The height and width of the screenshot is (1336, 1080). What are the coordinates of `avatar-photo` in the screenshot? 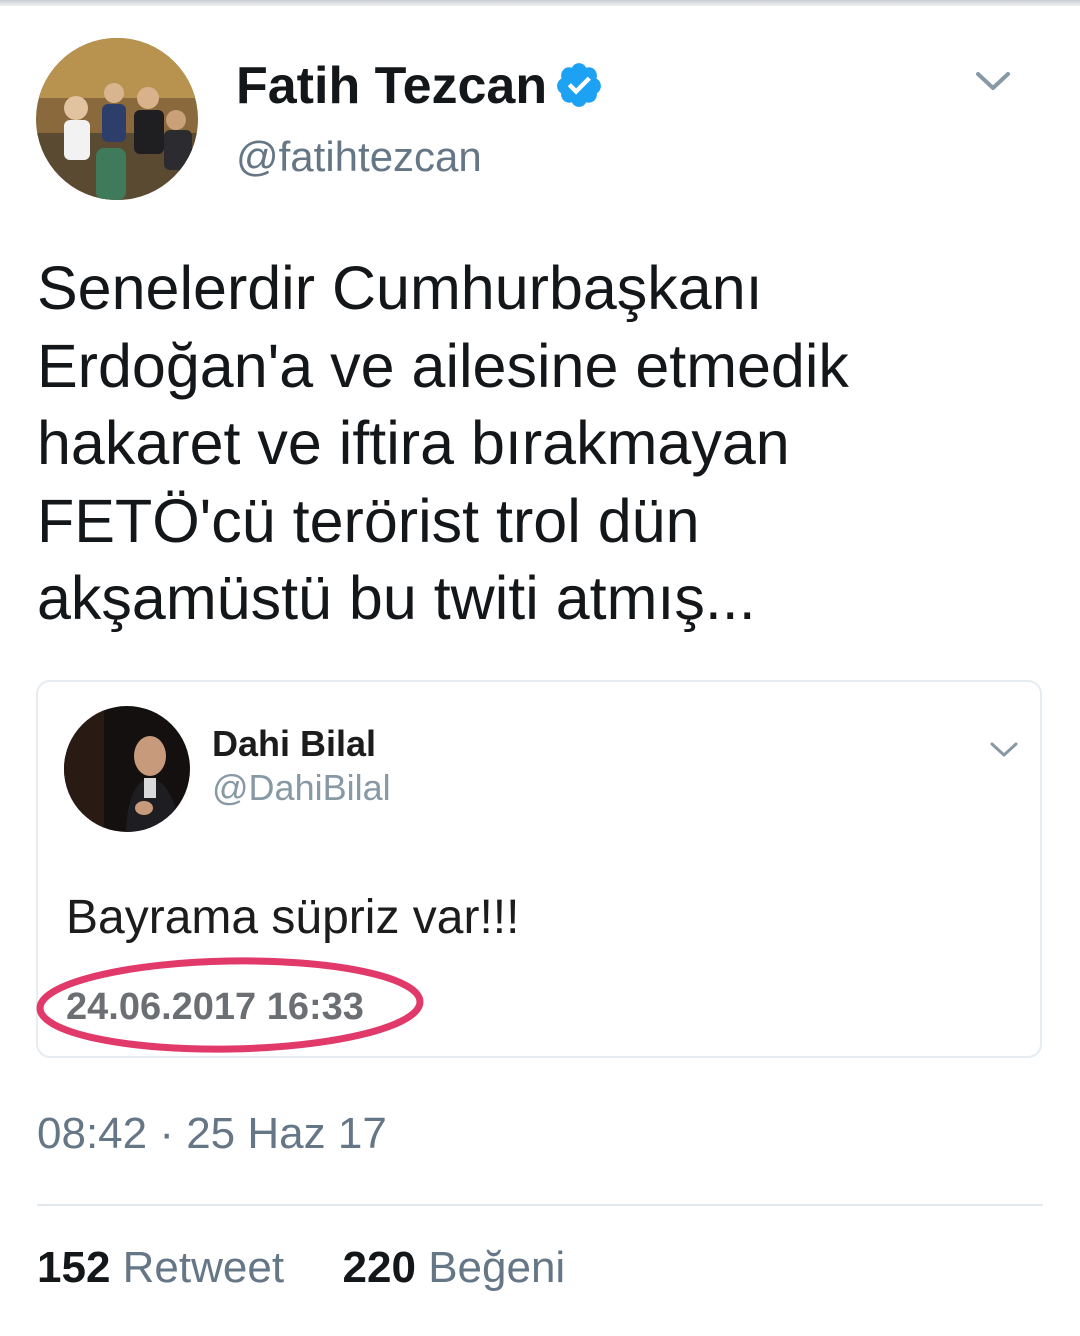 It's located at (117, 119).